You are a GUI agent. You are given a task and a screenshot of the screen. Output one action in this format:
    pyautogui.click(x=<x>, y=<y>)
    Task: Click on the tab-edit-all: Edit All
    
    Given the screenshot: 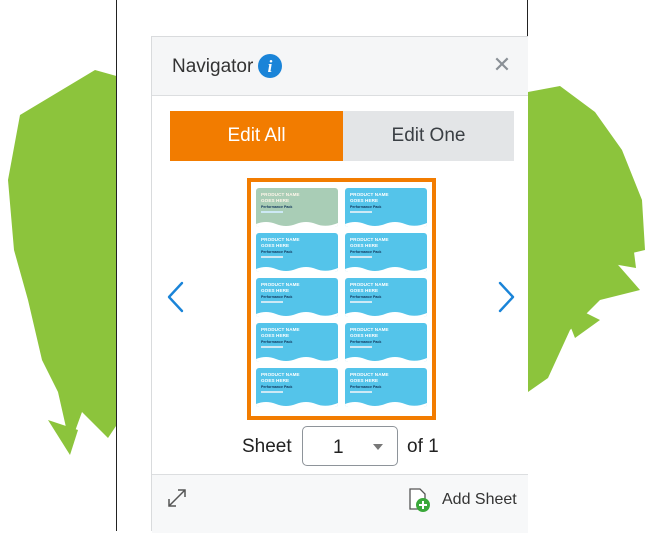 What is the action you would take?
    pyautogui.click(x=256, y=136)
    